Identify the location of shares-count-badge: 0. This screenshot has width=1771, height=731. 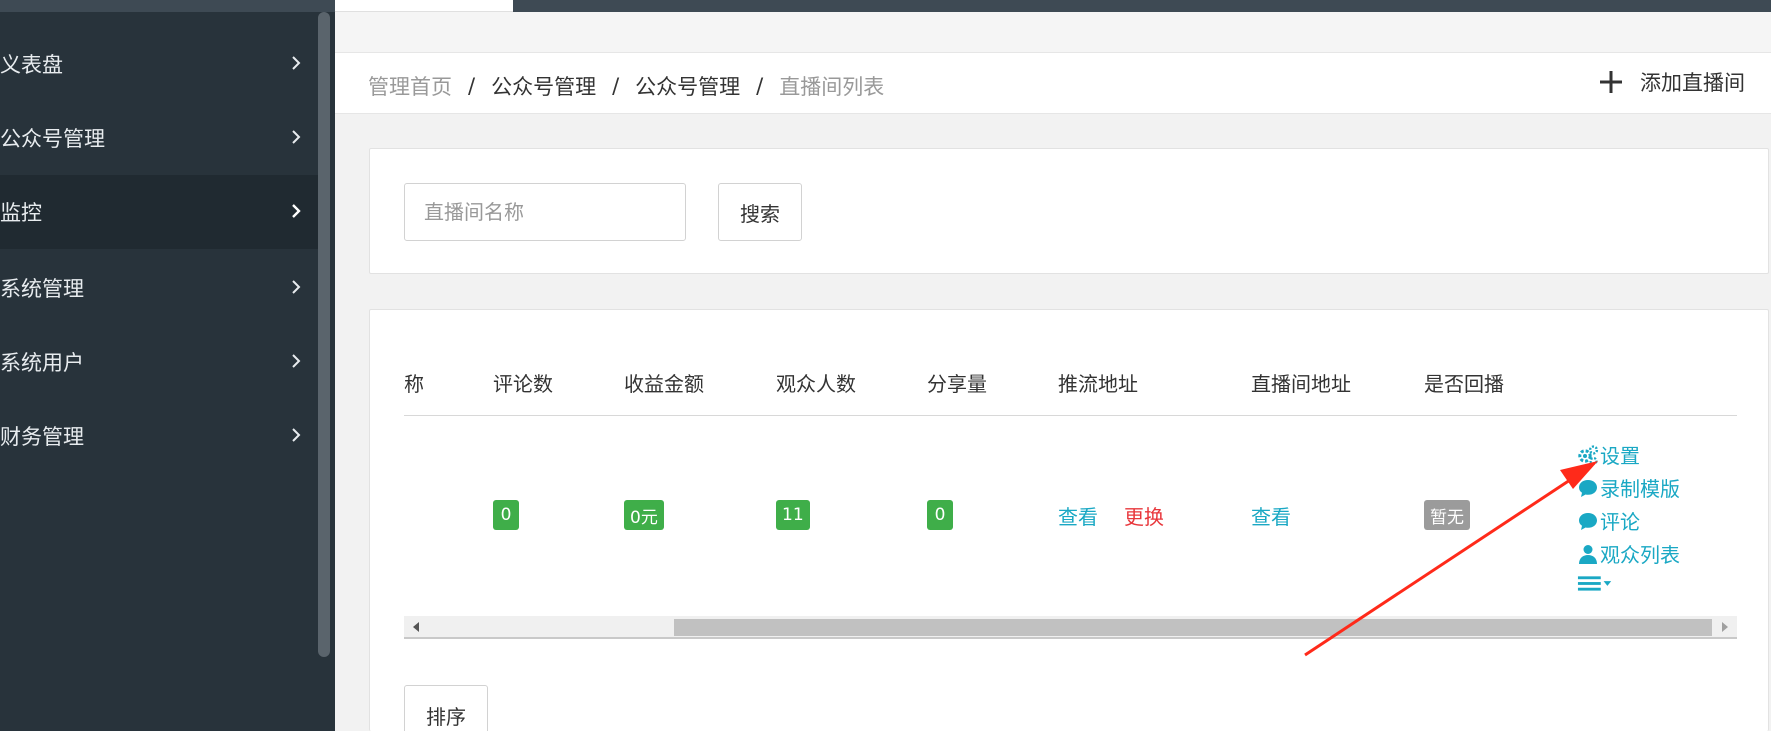
(940, 515).